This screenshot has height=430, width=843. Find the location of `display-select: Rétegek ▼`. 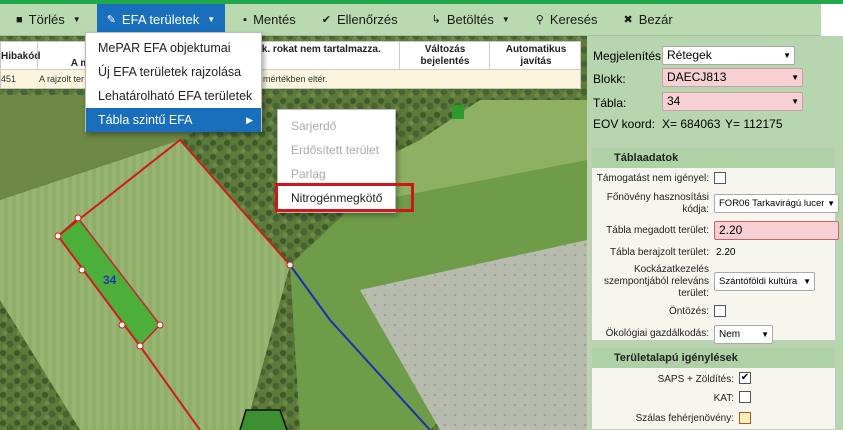

display-select: Rétegek ▼ is located at coordinates (728, 55).